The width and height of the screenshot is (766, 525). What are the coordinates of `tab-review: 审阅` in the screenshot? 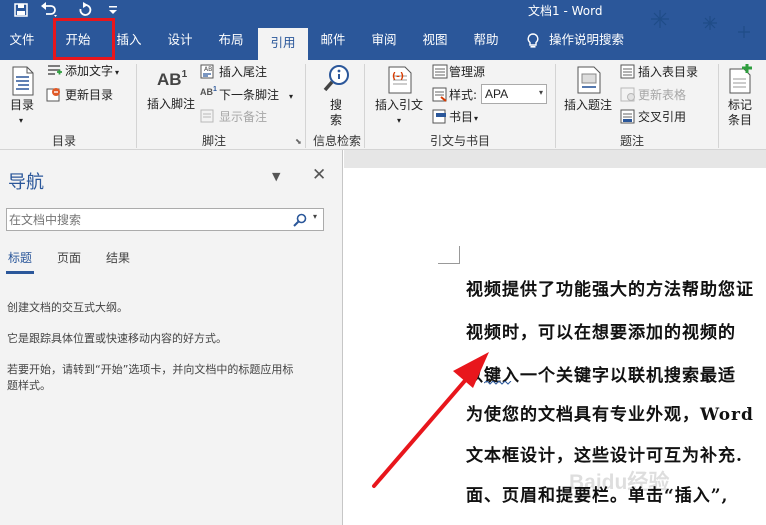 It's located at (384, 40).